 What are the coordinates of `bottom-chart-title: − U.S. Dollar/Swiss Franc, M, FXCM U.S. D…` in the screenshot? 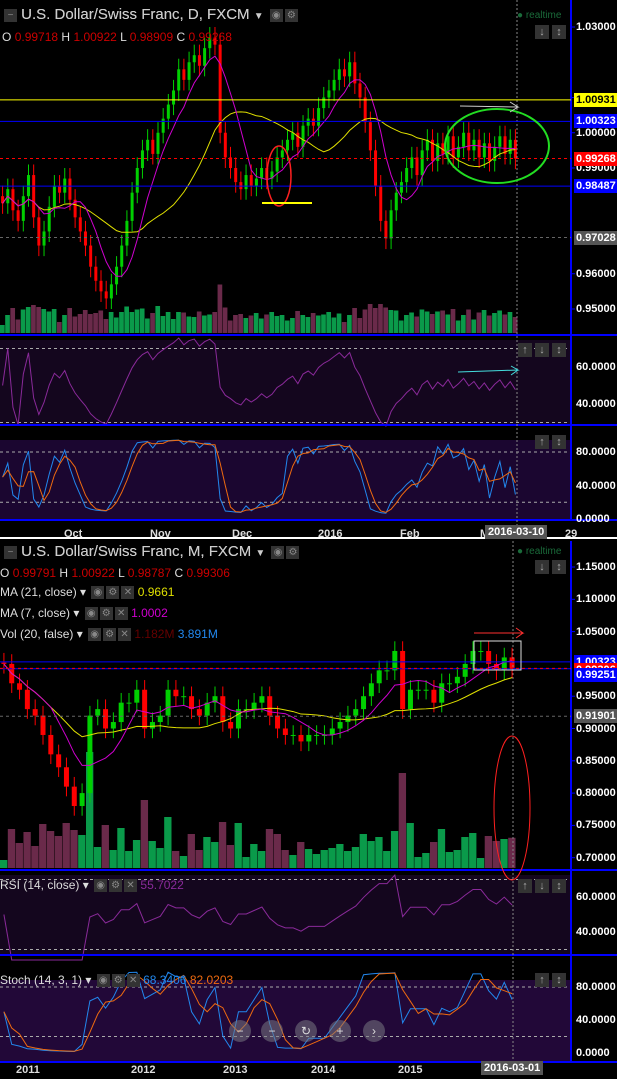 It's located at (151, 551).